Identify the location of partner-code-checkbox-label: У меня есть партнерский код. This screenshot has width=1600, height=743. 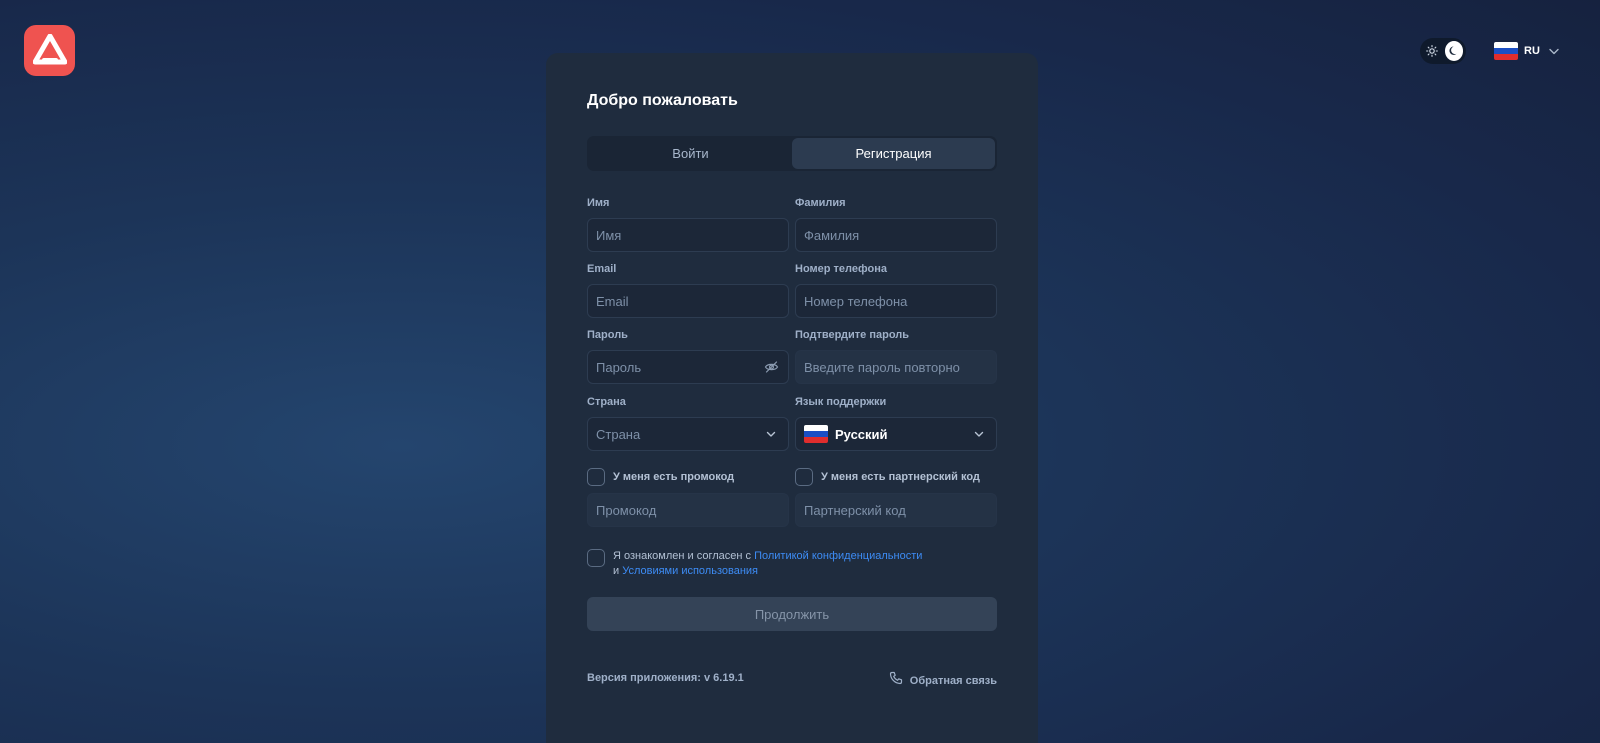
(900, 477).